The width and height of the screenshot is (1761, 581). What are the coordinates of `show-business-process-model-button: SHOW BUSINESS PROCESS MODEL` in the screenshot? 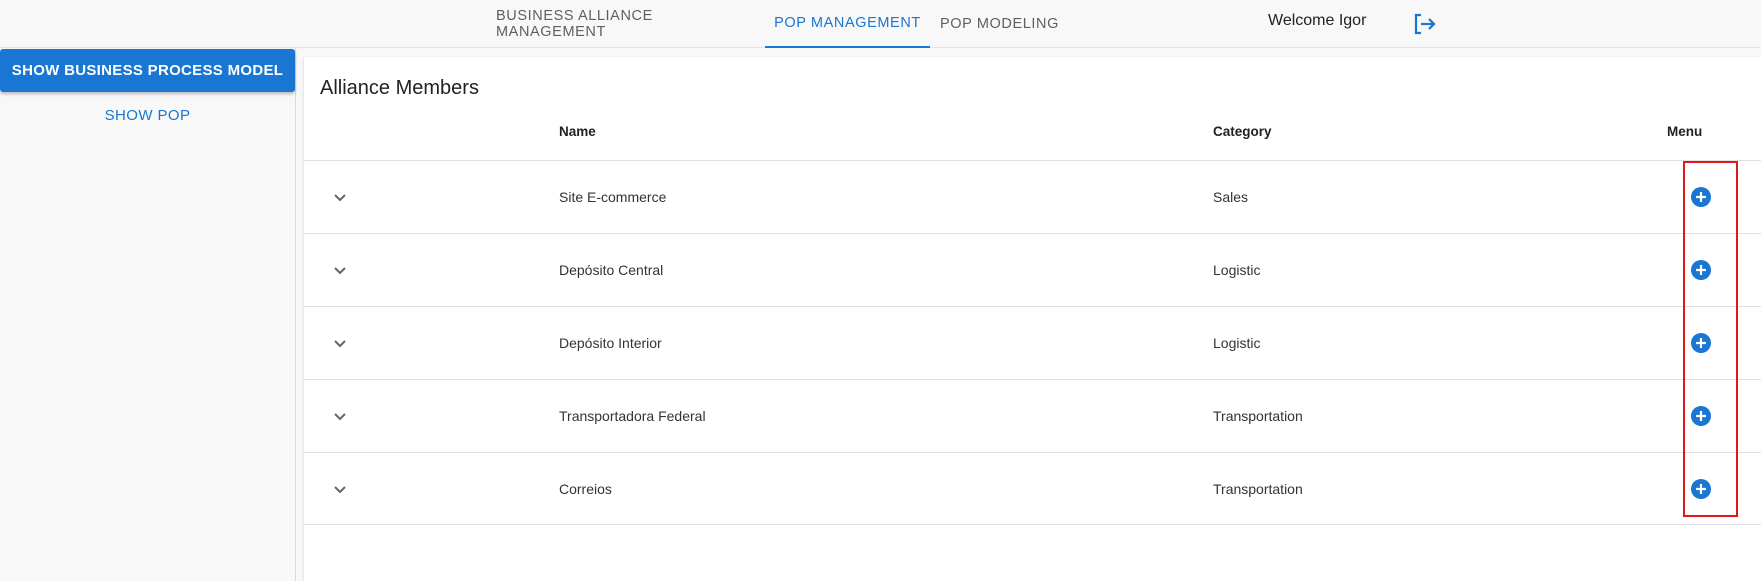 It's located at (147, 70).